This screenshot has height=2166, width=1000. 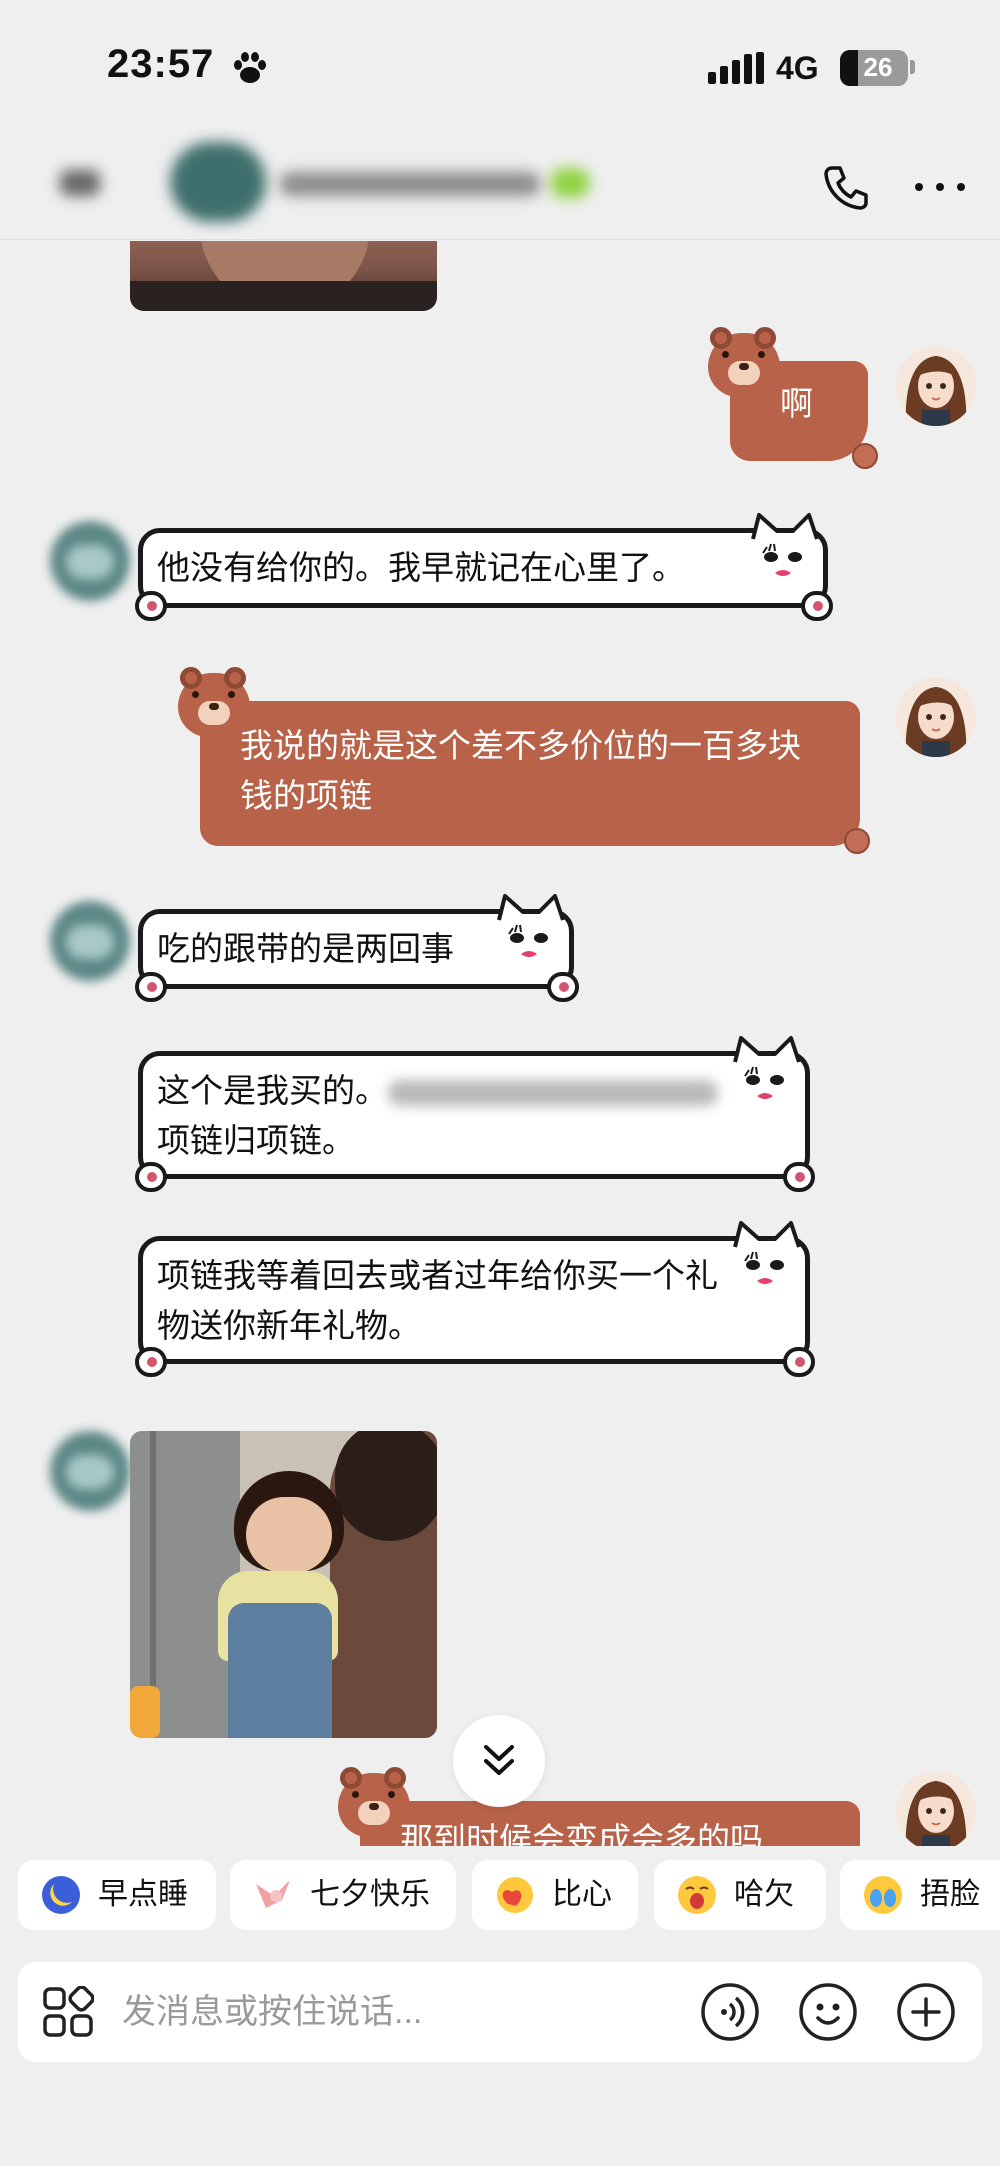 What do you see at coordinates (515, 1895) in the screenshot?
I see `heart-hands-emoji-icon` at bounding box center [515, 1895].